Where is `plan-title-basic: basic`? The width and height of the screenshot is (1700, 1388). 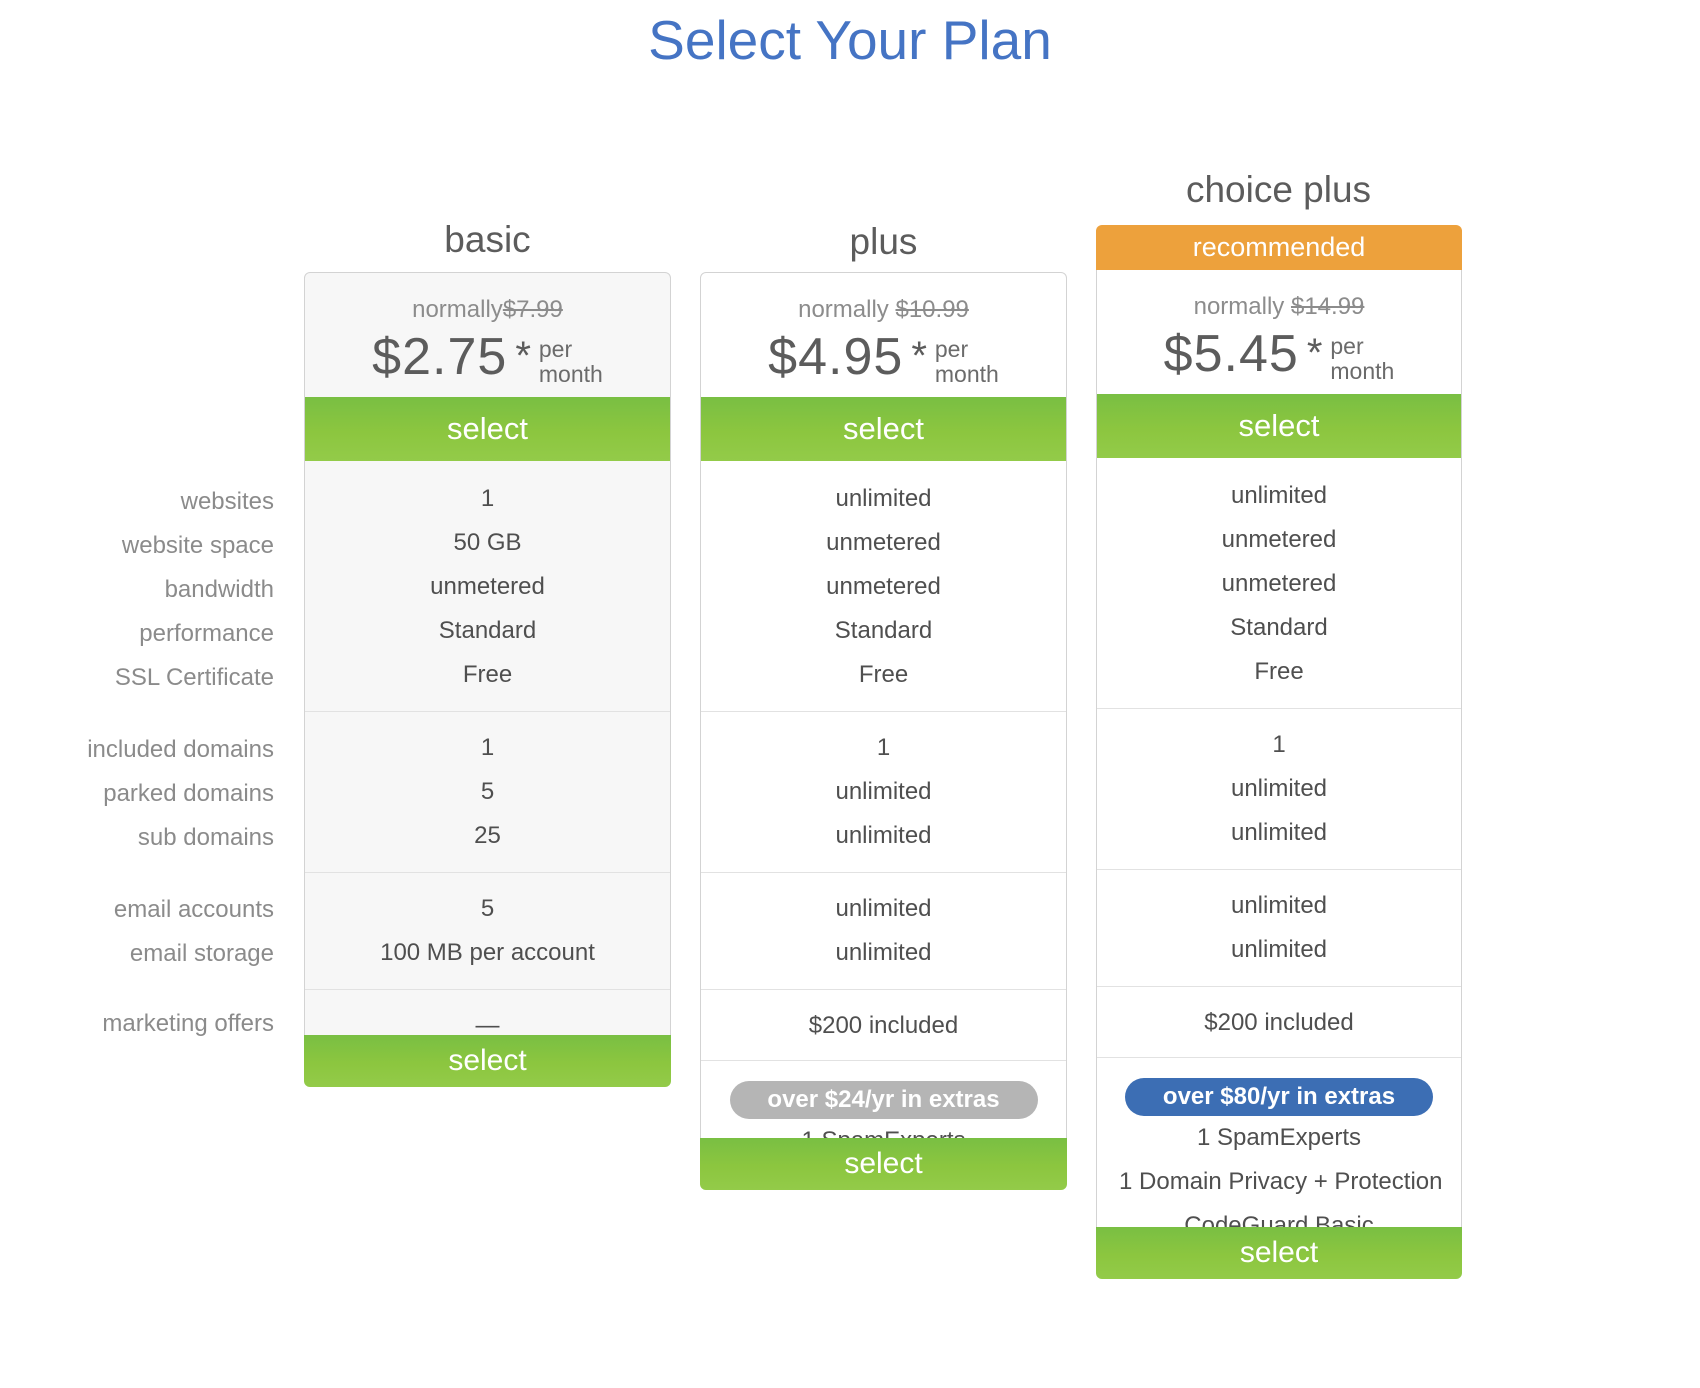
plan-title-basic: basic is located at coordinates (487, 239).